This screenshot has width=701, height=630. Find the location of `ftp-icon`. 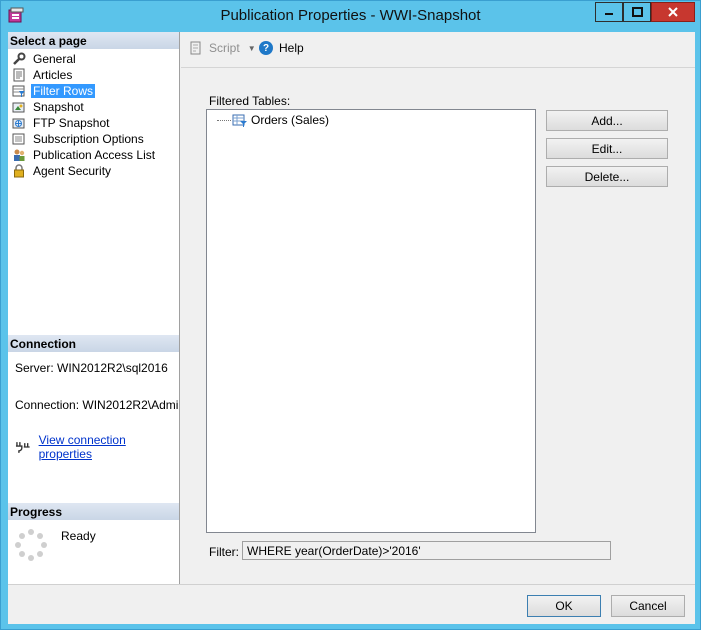

ftp-icon is located at coordinates (19, 123).